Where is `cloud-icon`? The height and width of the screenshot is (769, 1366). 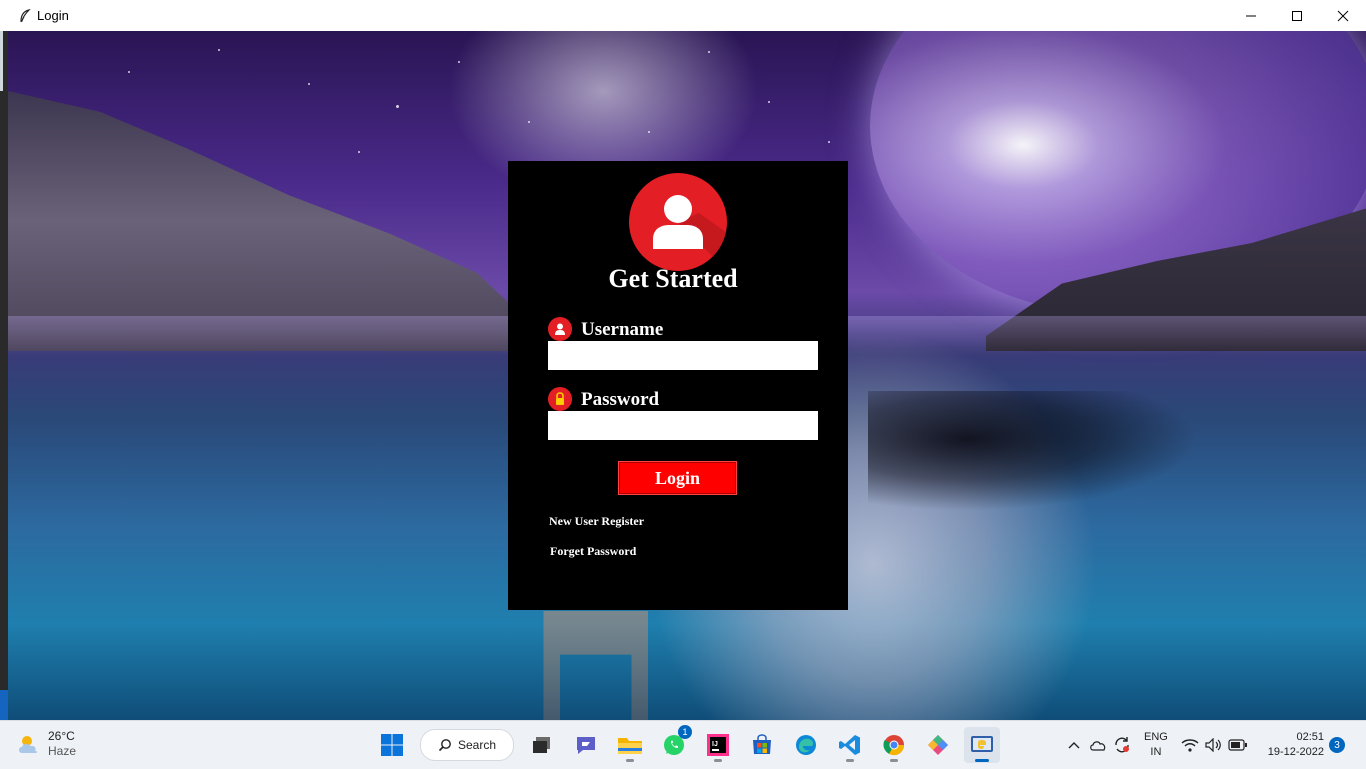
cloud-icon is located at coordinates (1098, 746).